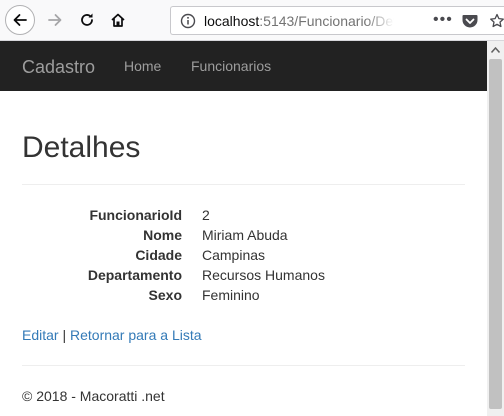 This screenshot has height=416, width=504. Describe the element at coordinates (470, 21) in the screenshot. I see `pocket-icon` at that location.